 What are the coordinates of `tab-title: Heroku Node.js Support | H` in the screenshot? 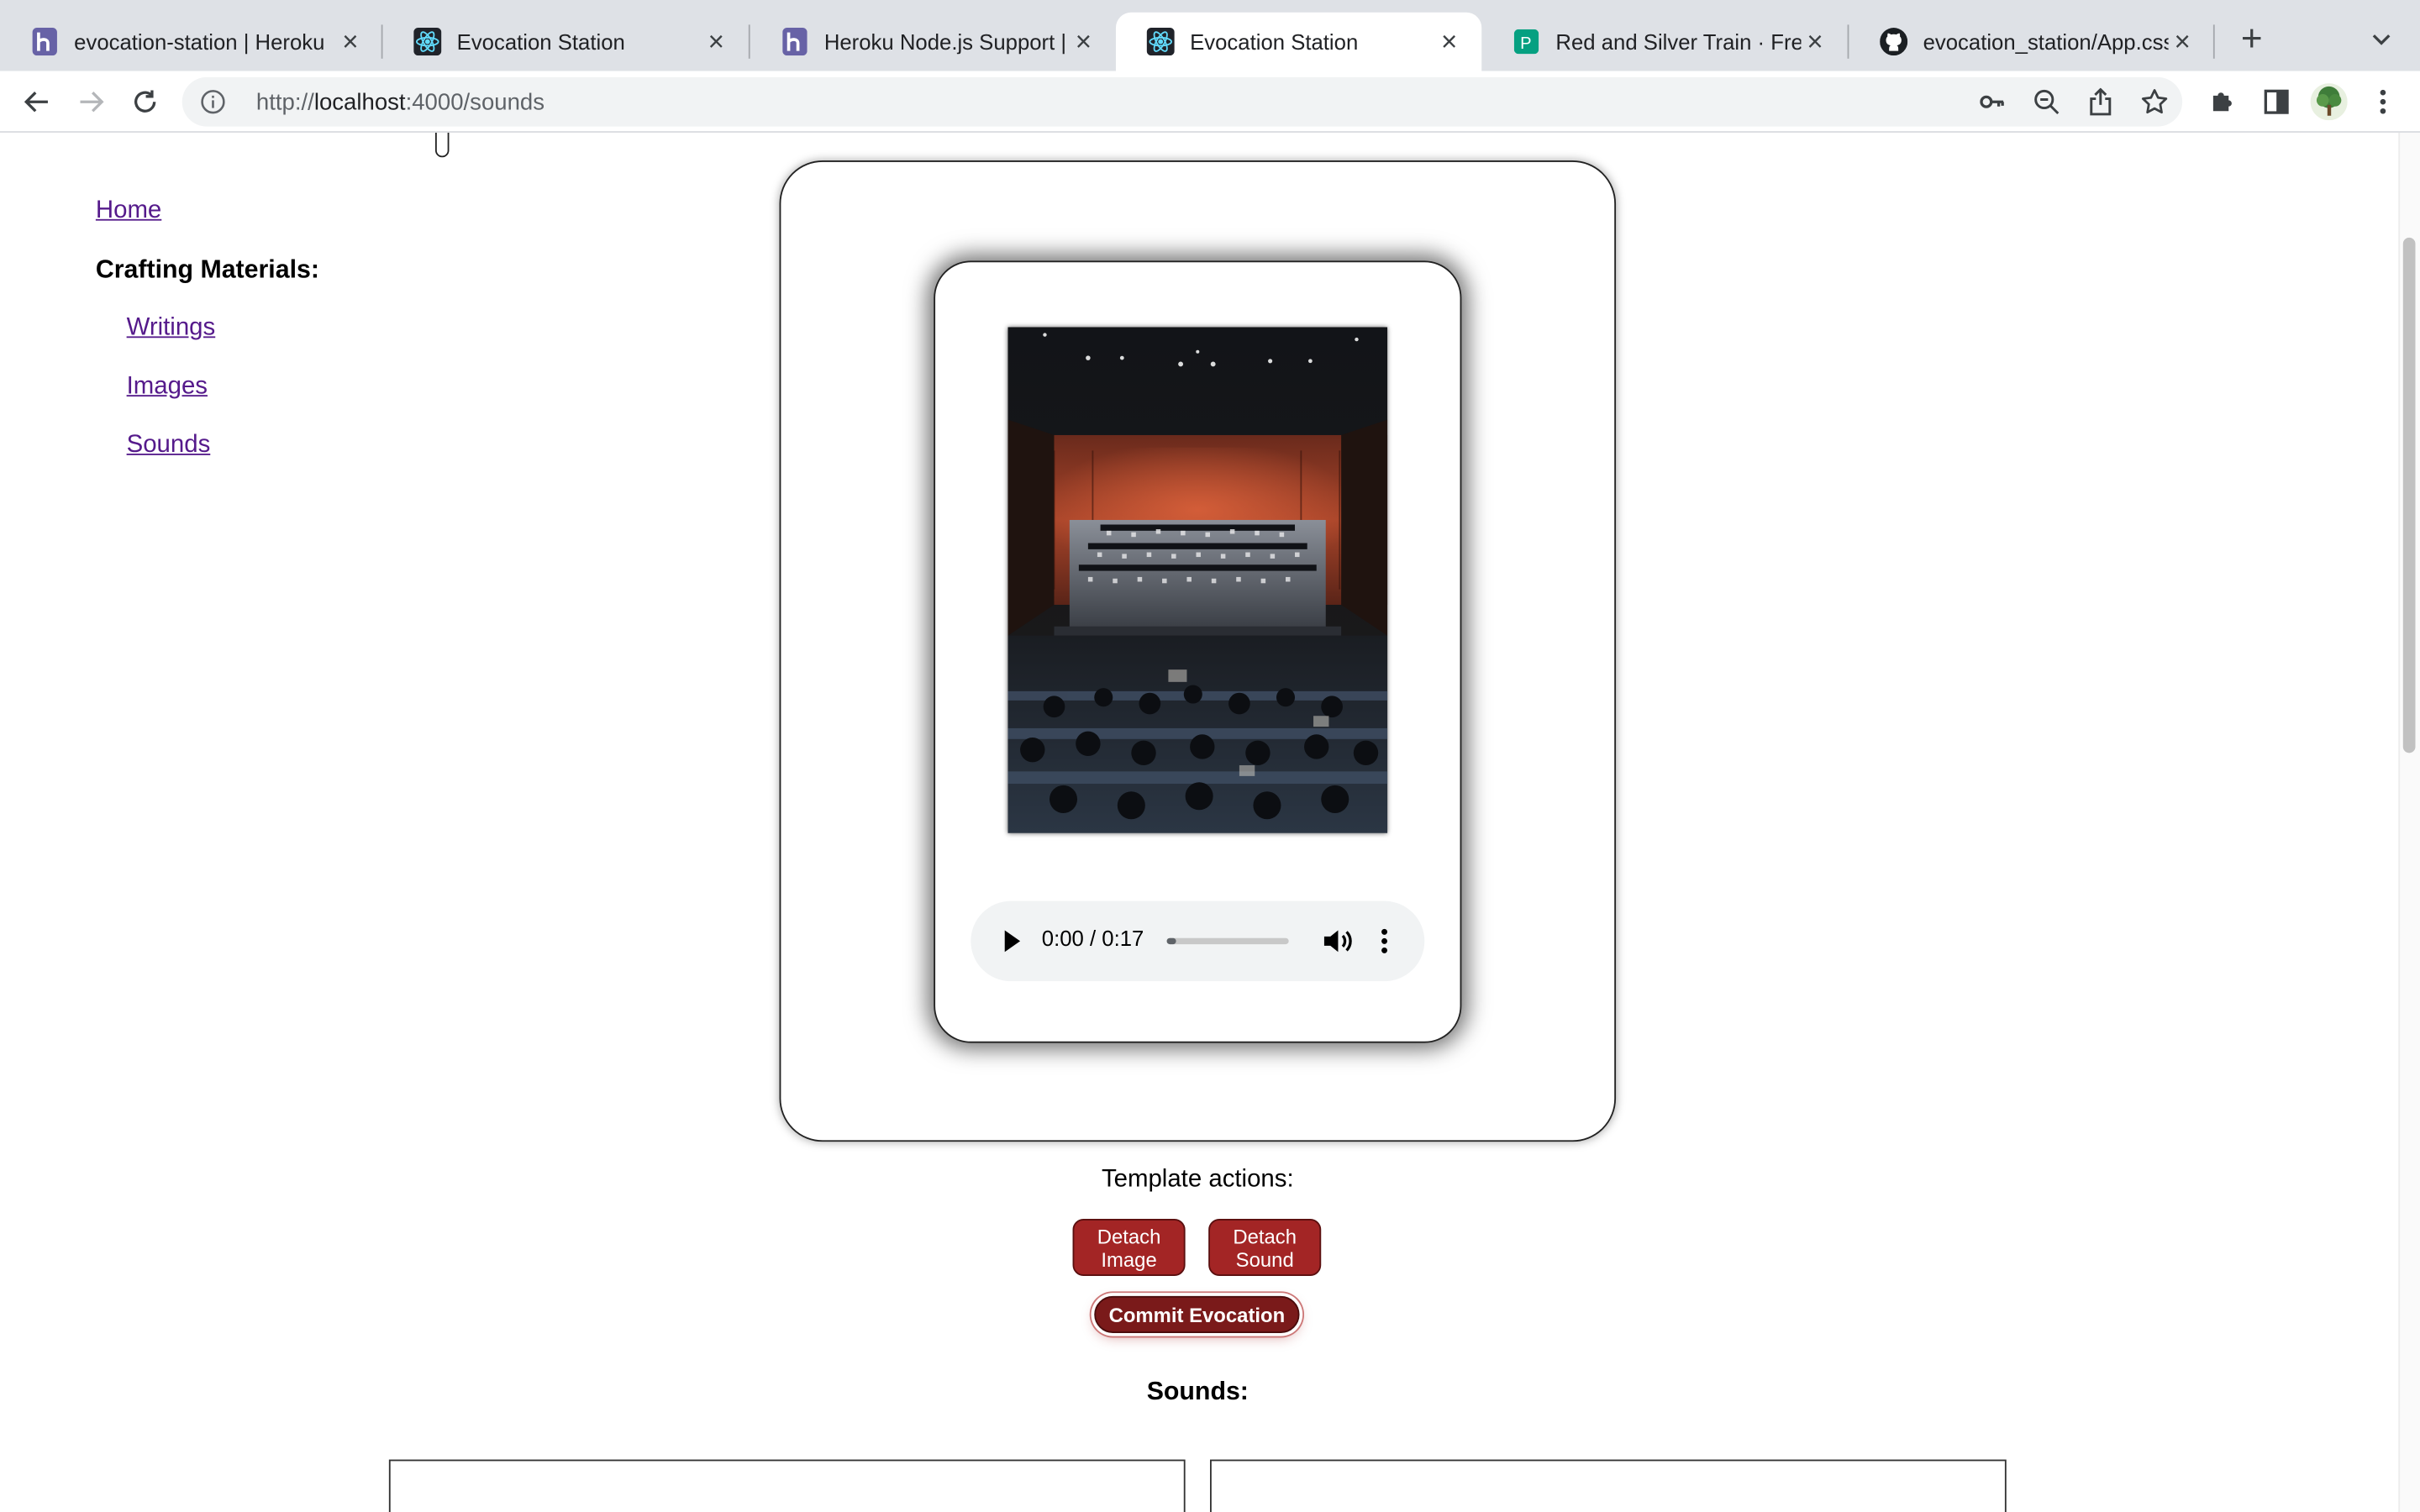 It's located at (946, 42).